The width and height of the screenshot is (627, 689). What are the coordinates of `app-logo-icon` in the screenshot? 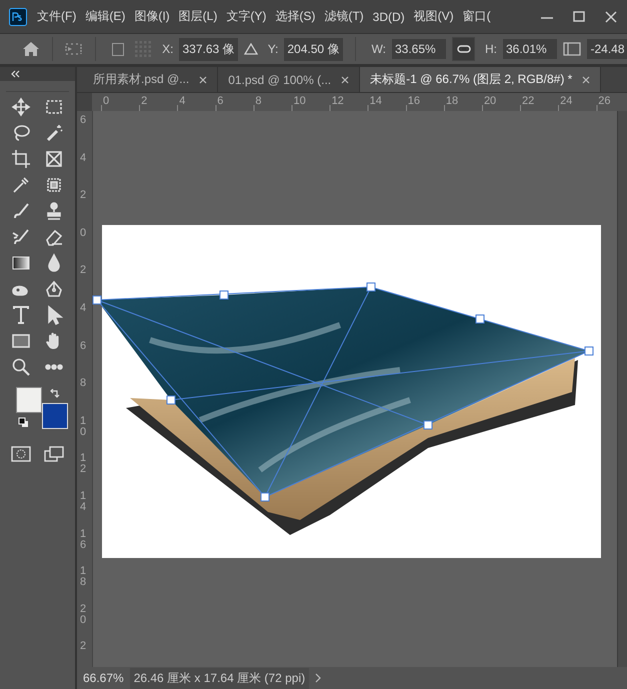 It's located at (18, 17).